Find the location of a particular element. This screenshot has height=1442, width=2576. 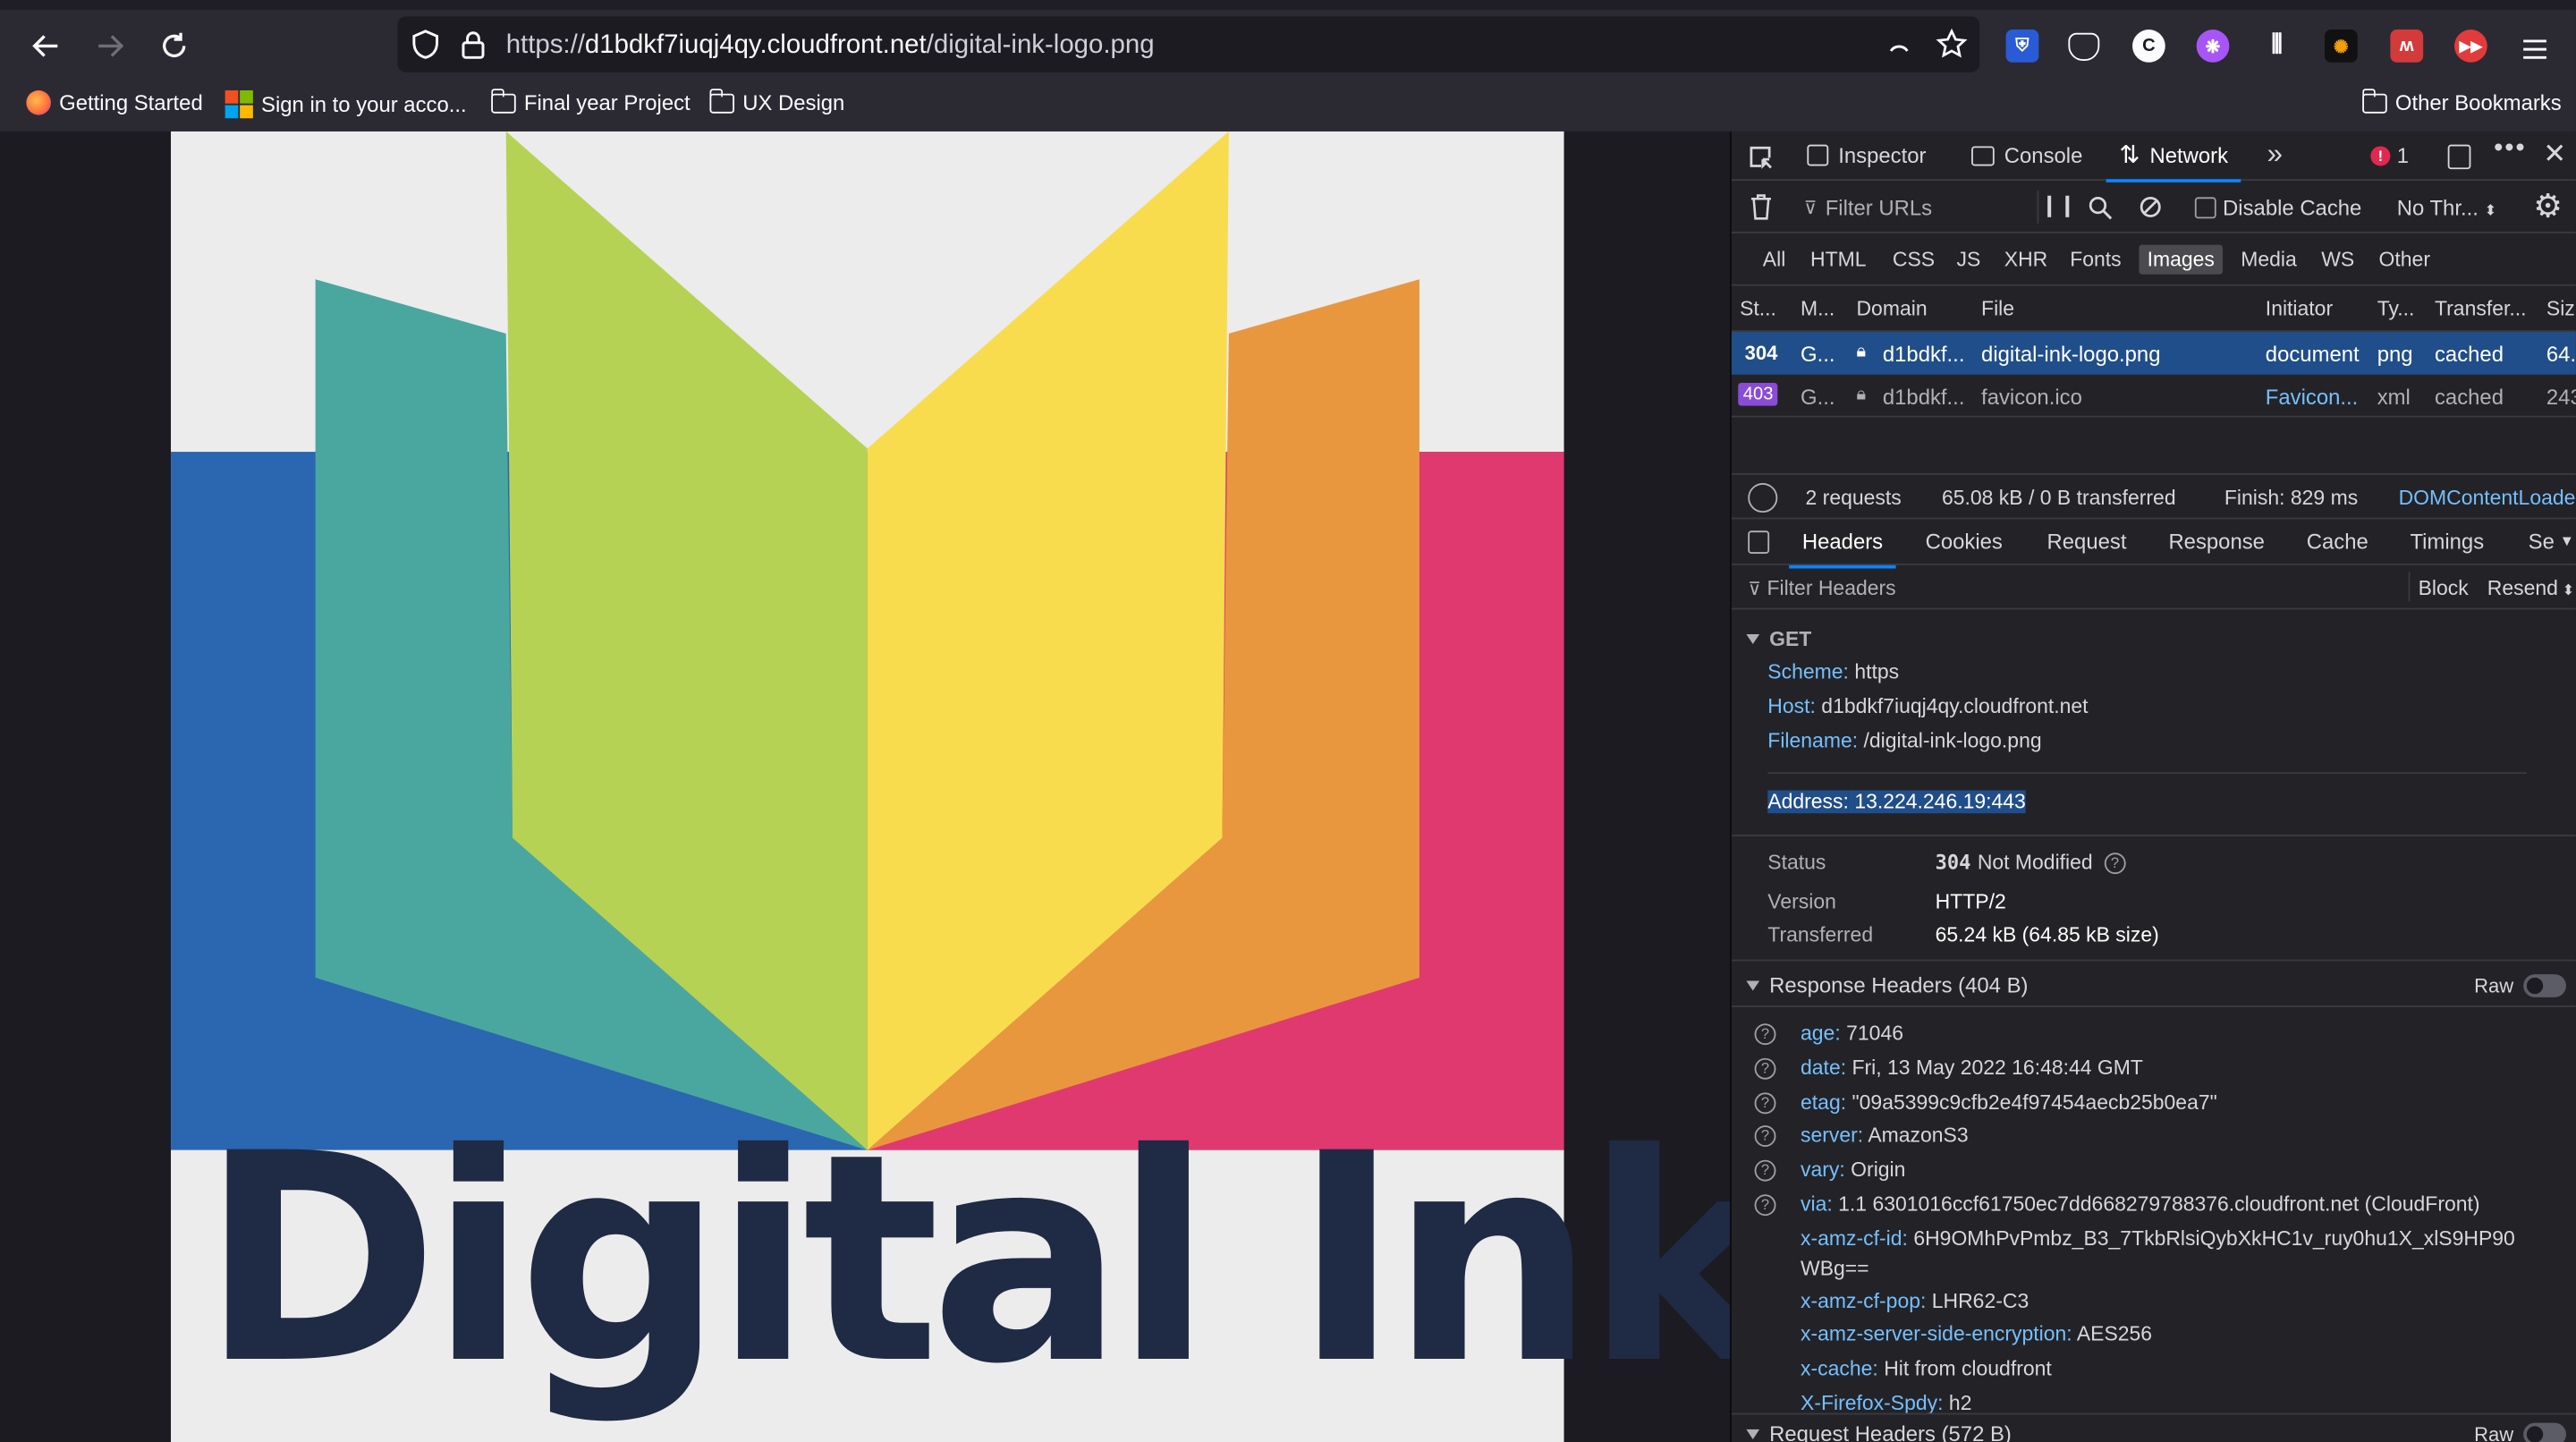

tab-network: ⇅ Network is located at coordinates (2174, 162).